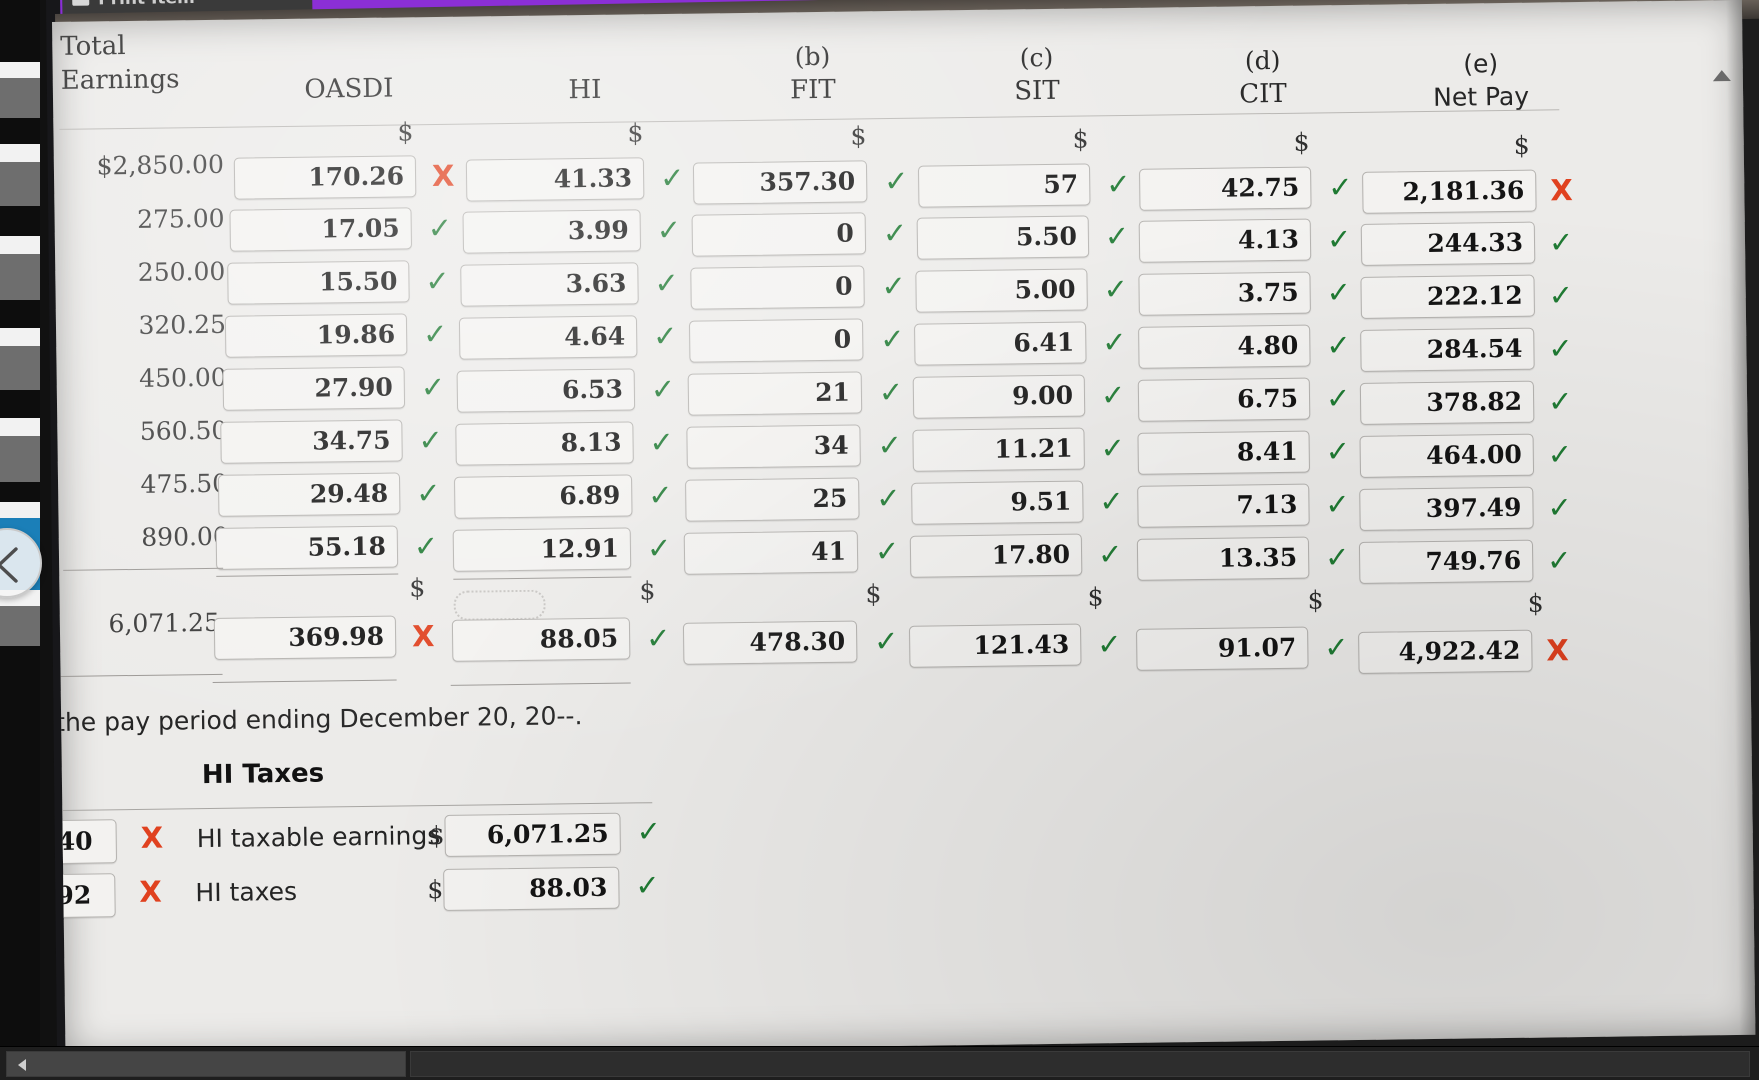  I want to click on status-mark-hi: ✓, so click(659, 548).